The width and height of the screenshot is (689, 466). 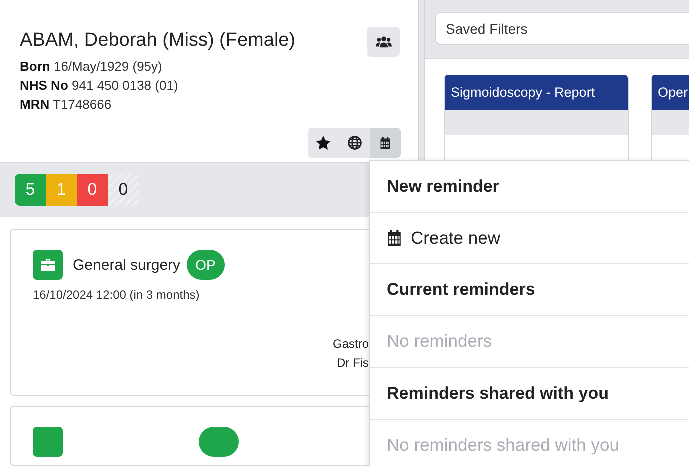 What do you see at coordinates (100, 86) in the screenshot?
I see `patient-detail: NHS No 941 450 0138 (01)` at bounding box center [100, 86].